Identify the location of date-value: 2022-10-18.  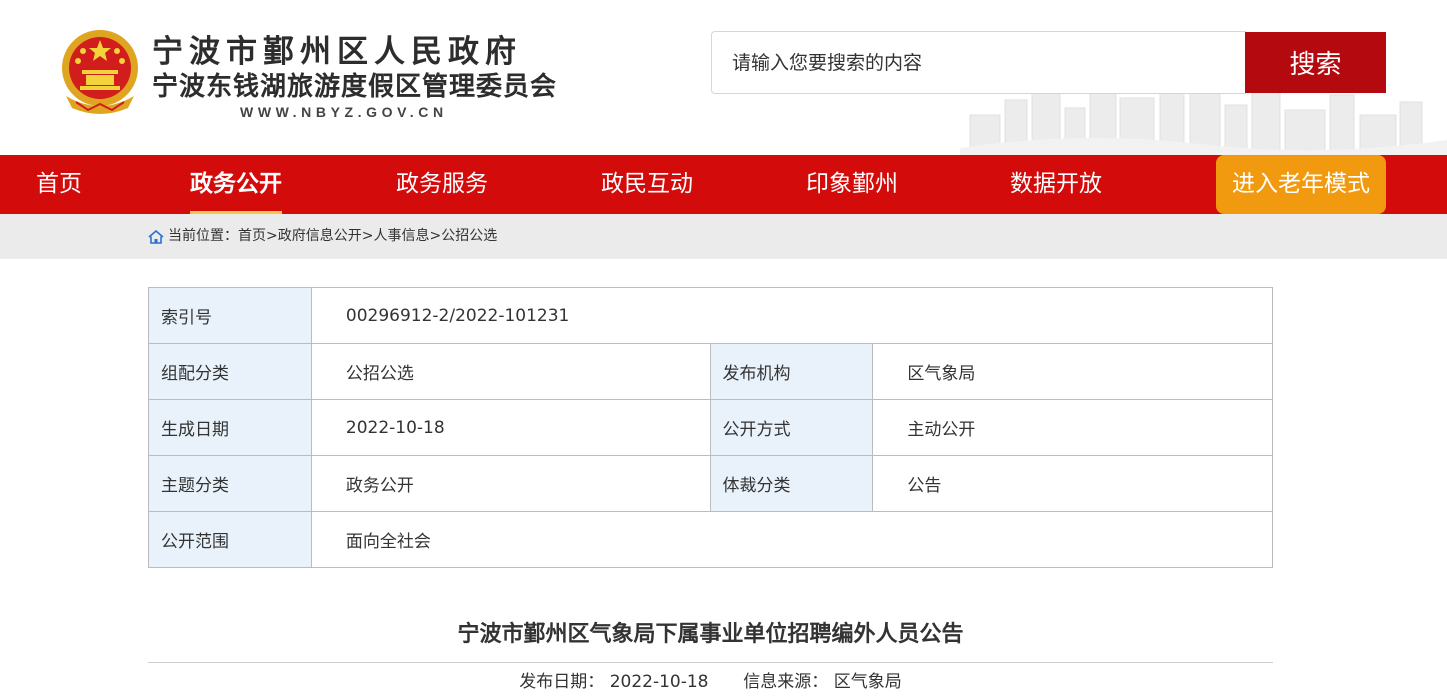
(510, 427).